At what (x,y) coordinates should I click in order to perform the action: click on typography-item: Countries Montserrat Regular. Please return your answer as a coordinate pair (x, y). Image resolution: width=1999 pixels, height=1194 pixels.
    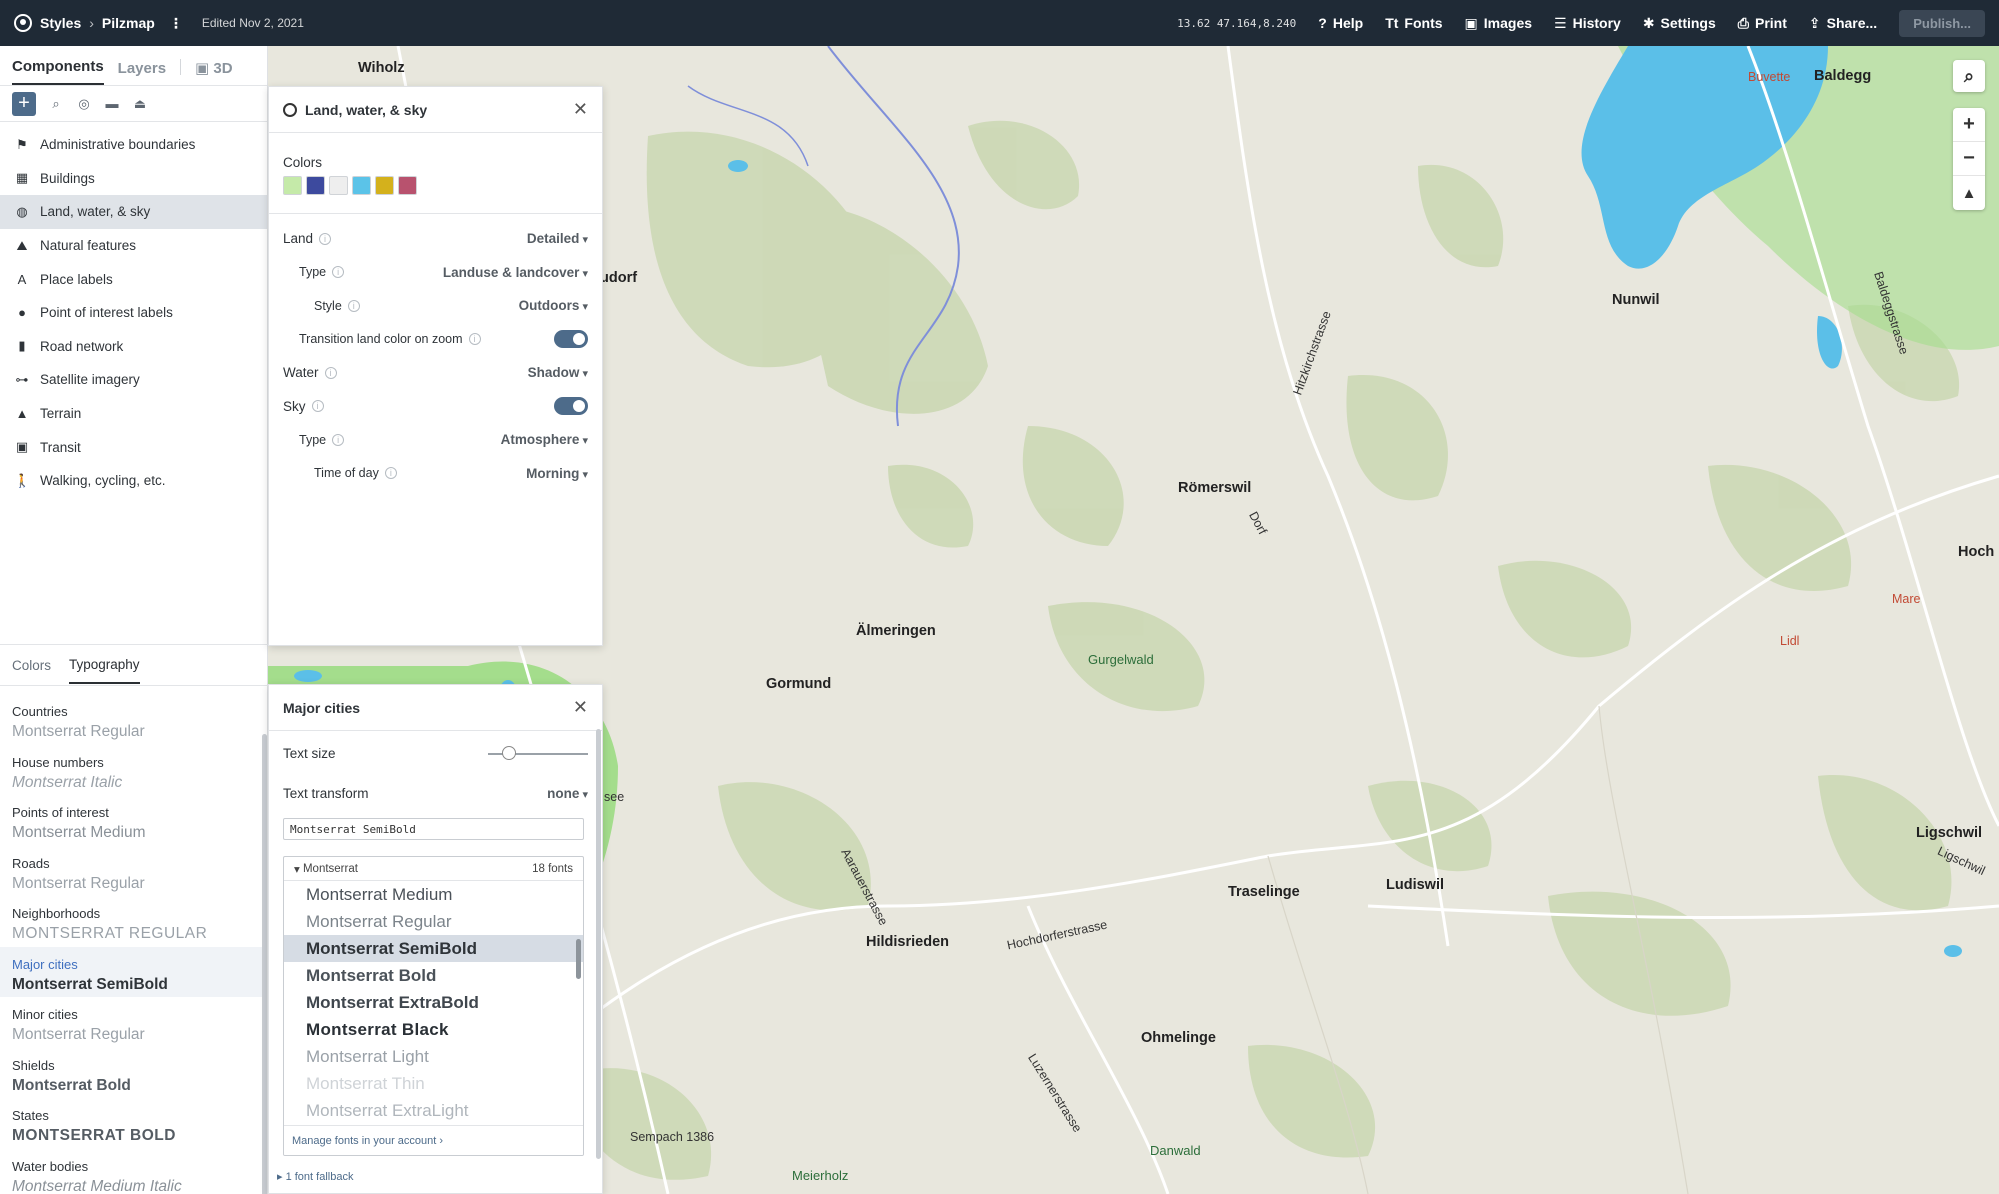
    Looking at the image, I should click on (131, 719).